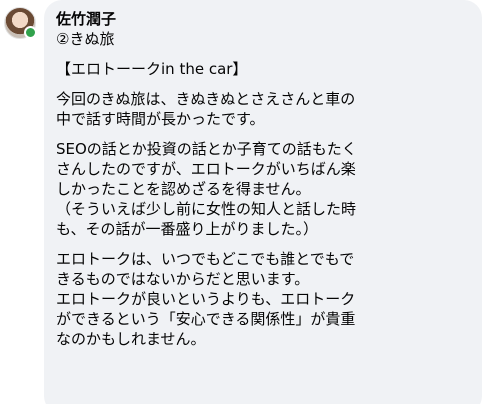  What do you see at coordinates (152, 69) in the screenshot?
I see `comment-paragraph-title: 【エロトーークin the car】` at bounding box center [152, 69].